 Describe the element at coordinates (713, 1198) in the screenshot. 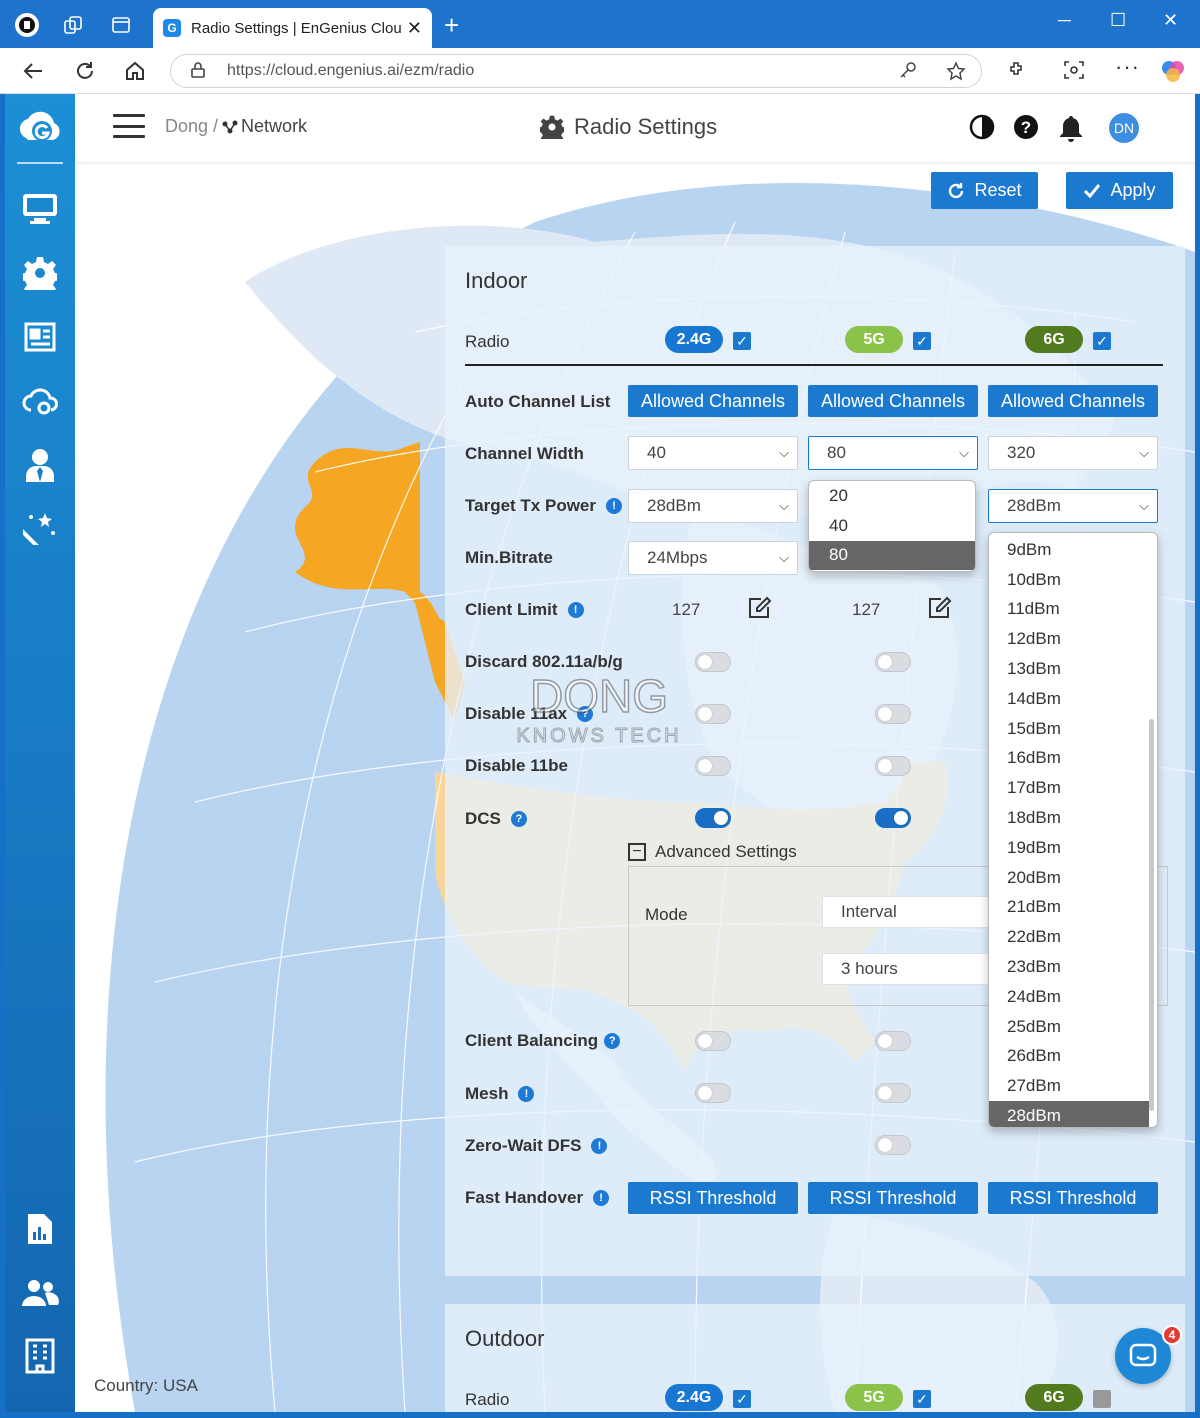

I see `rssi-threshold-24g-button: RSSI Threshold` at that location.